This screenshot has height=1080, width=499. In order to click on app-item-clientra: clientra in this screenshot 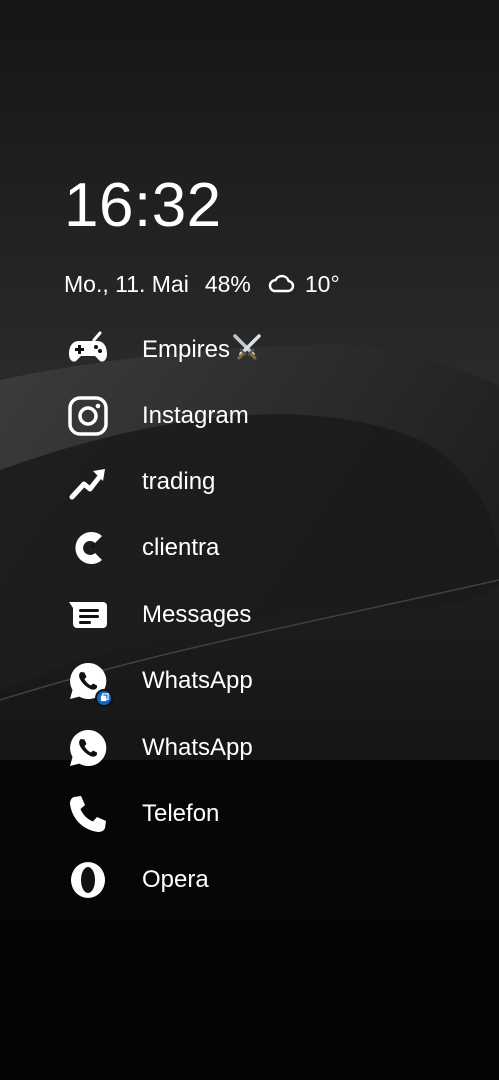, I will do `click(249, 548)`.